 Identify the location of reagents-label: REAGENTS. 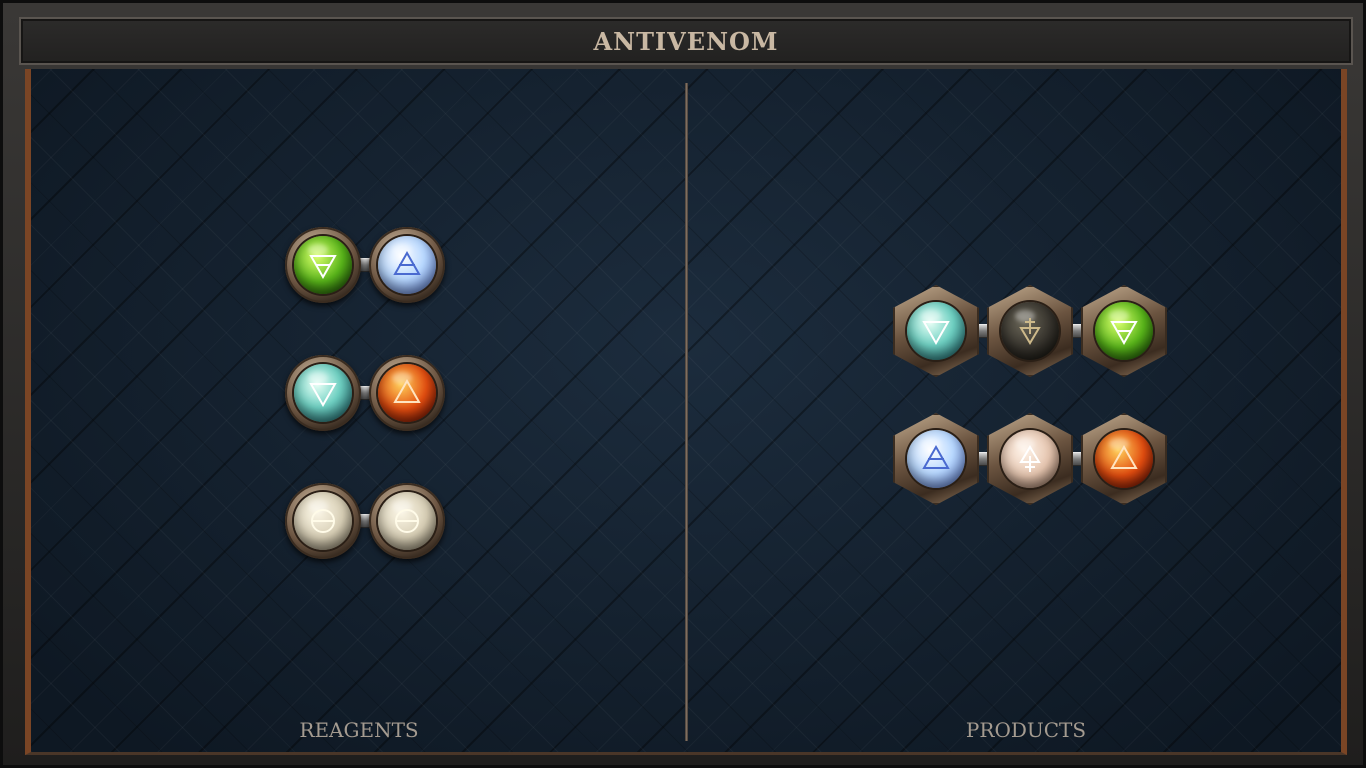
(359, 730).